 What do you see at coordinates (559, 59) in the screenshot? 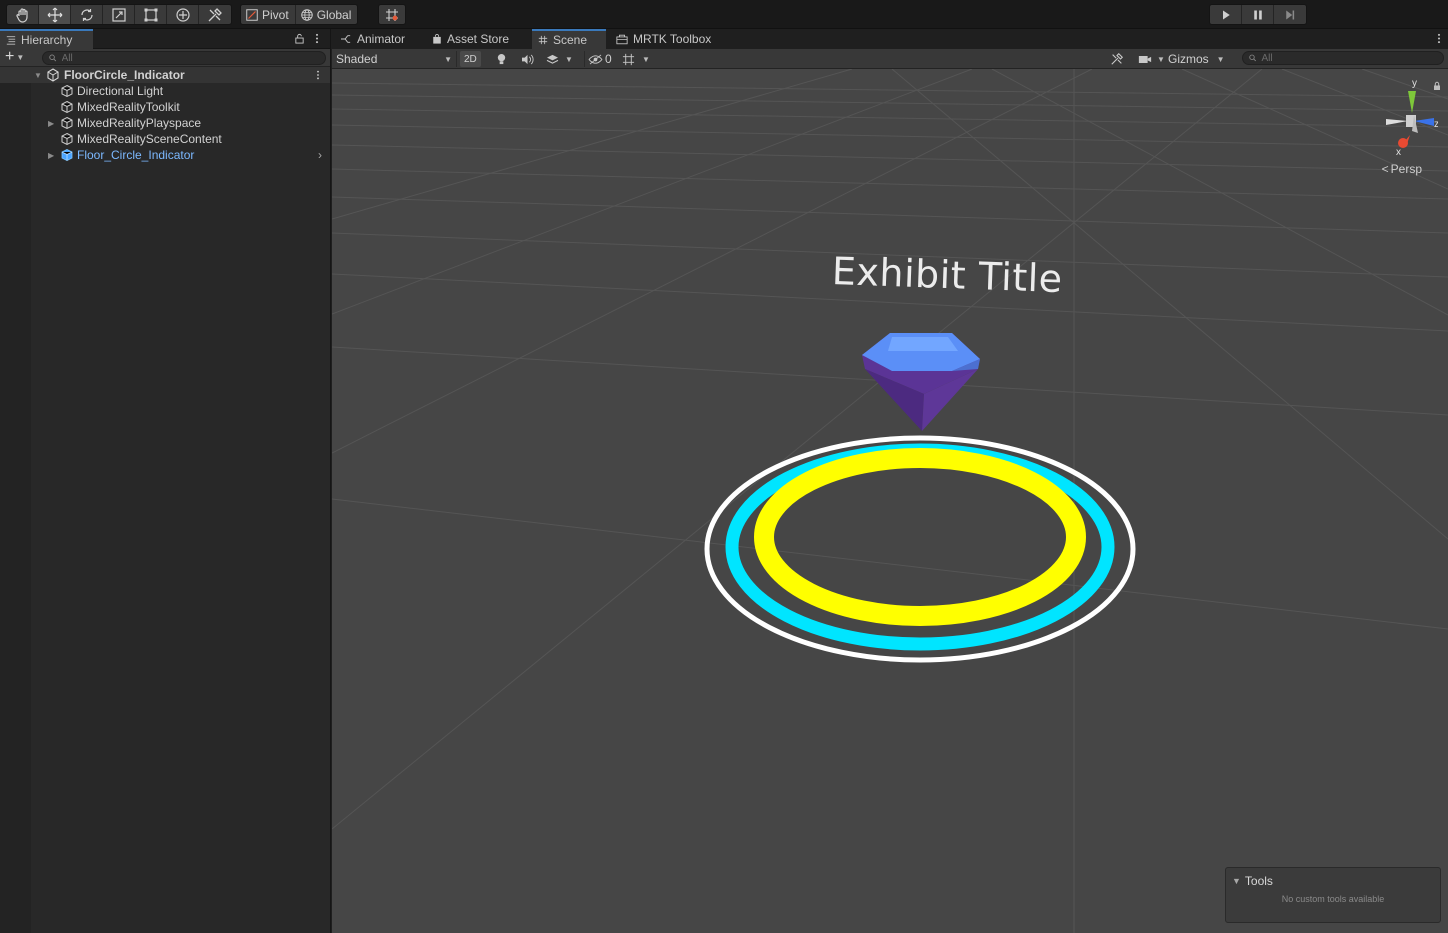
I see `effects-dropdown: ▼` at bounding box center [559, 59].